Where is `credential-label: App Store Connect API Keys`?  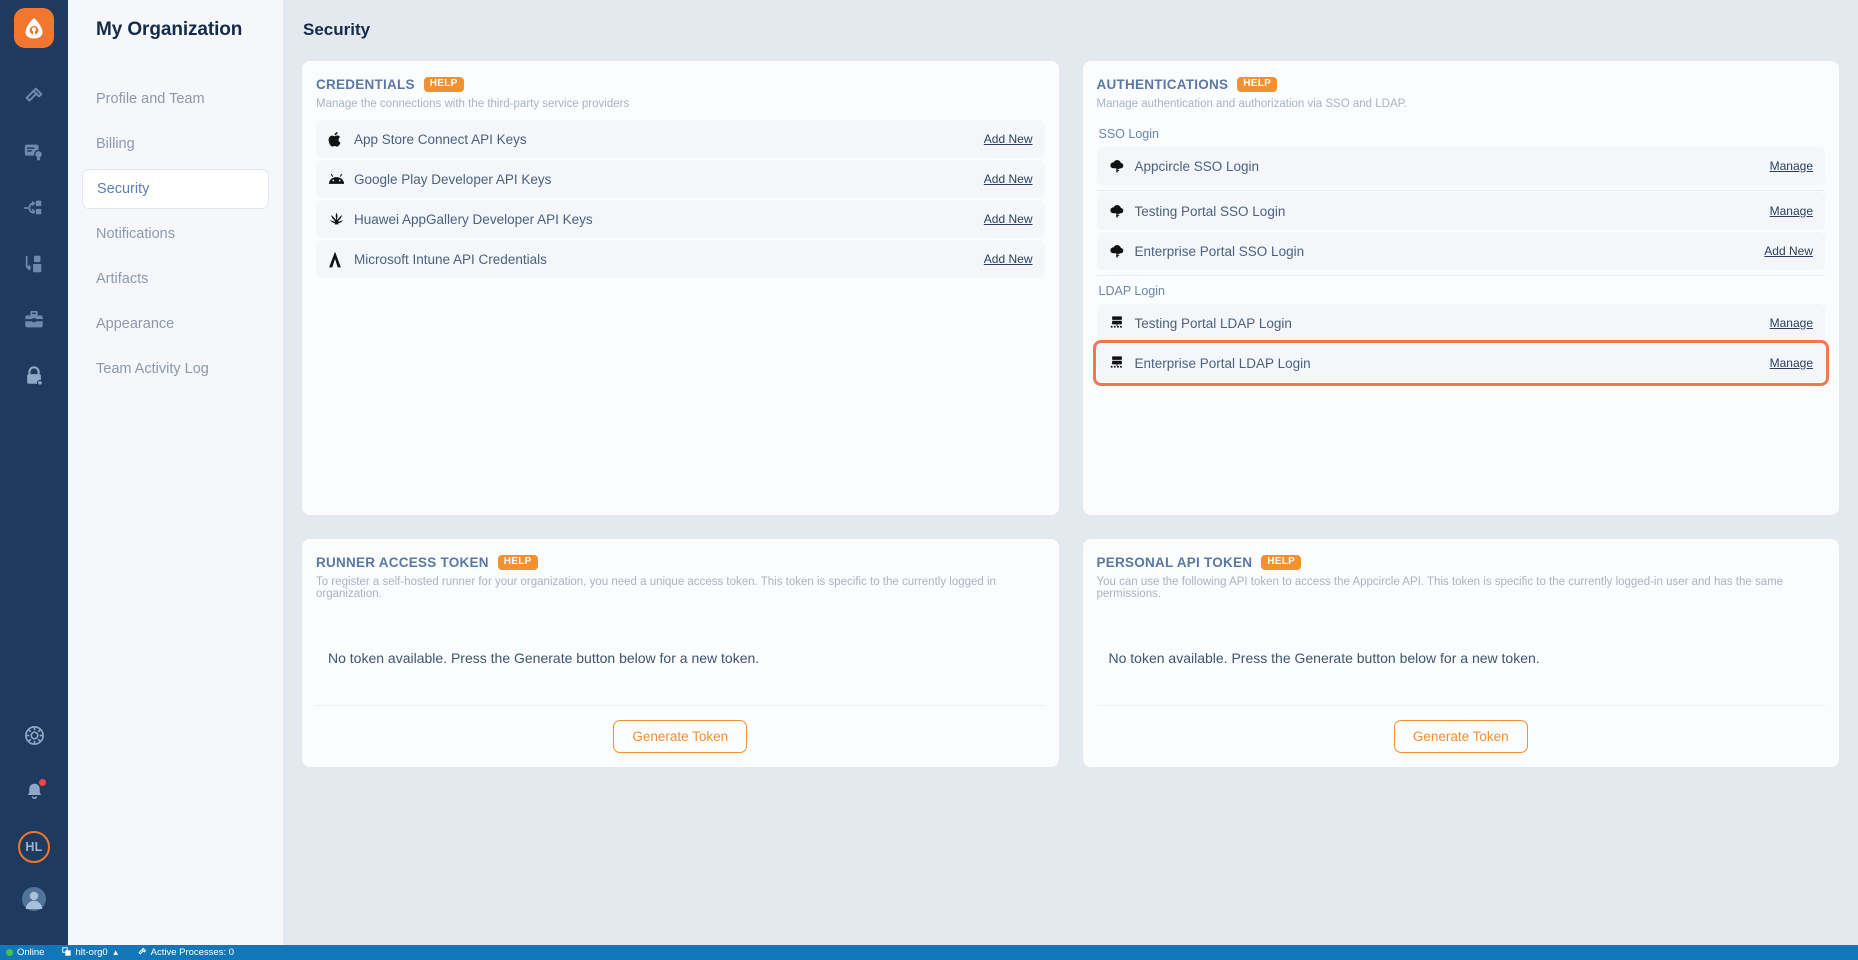 credential-label: App Store Connect API Keys is located at coordinates (440, 139).